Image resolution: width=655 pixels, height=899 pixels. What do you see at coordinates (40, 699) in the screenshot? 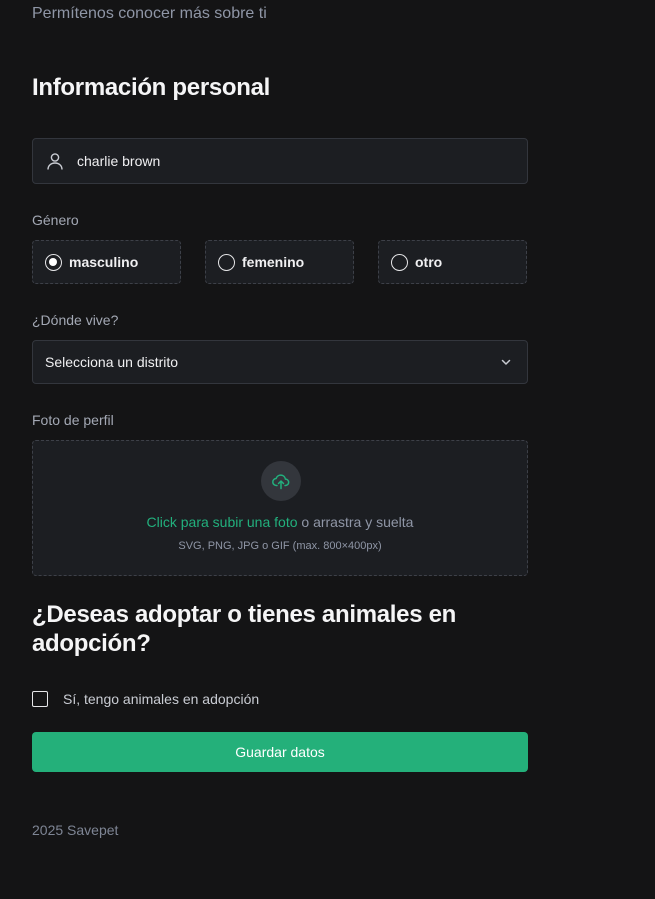
I see `adoption-checkbox` at bounding box center [40, 699].